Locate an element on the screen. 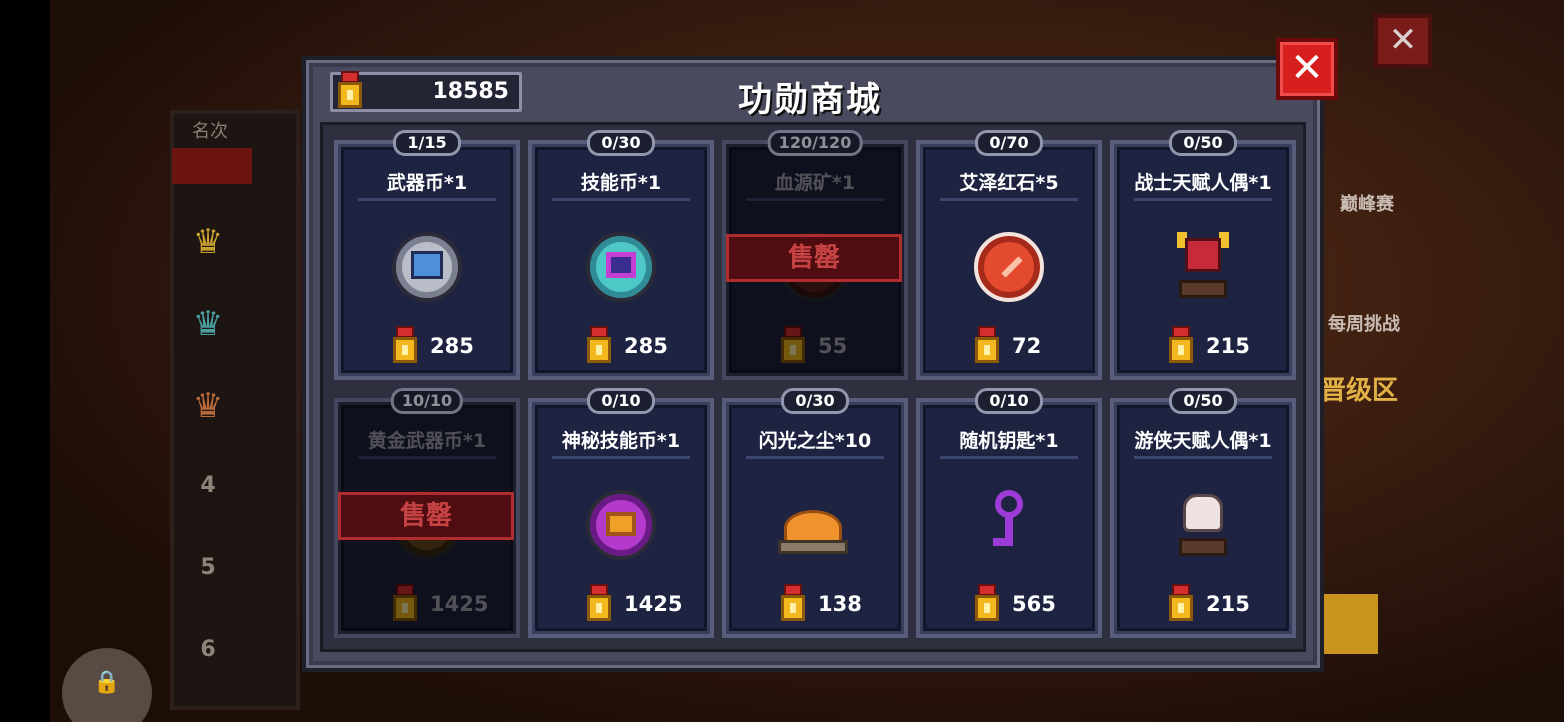  shop-item-card: 0/50 游侠天赋人偶*1 215 is located at coordinates (1203, 513).